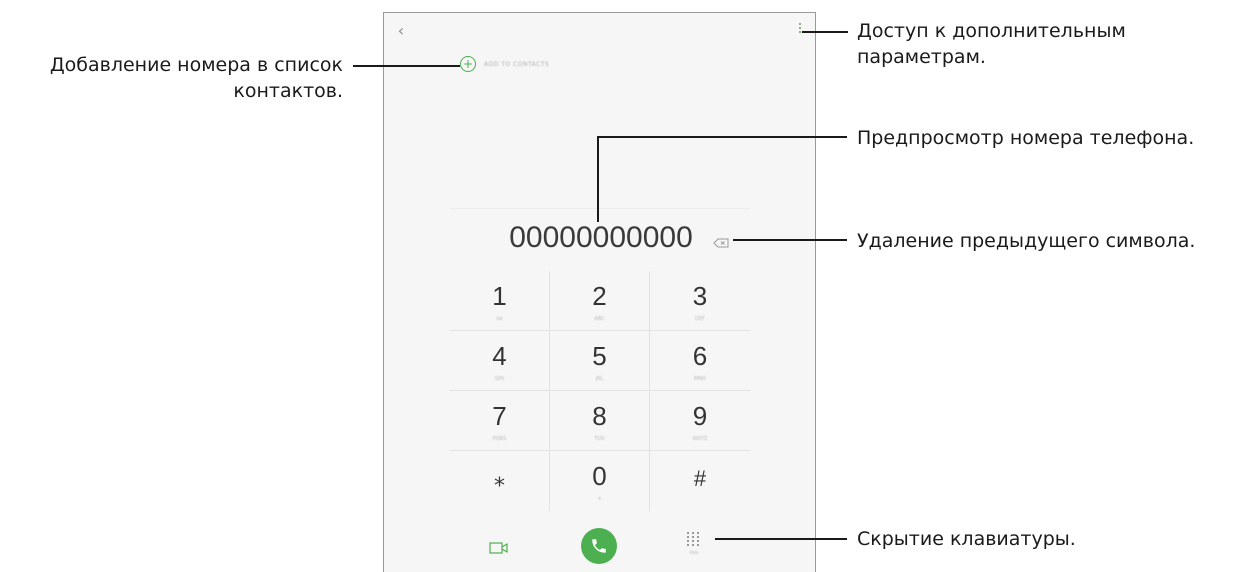 This screenshot has width=1239, height=572. What do you see at coordinates (781, 539) in the screenshot?
I see `callout-line-hide` at bounding box center [781, 539].